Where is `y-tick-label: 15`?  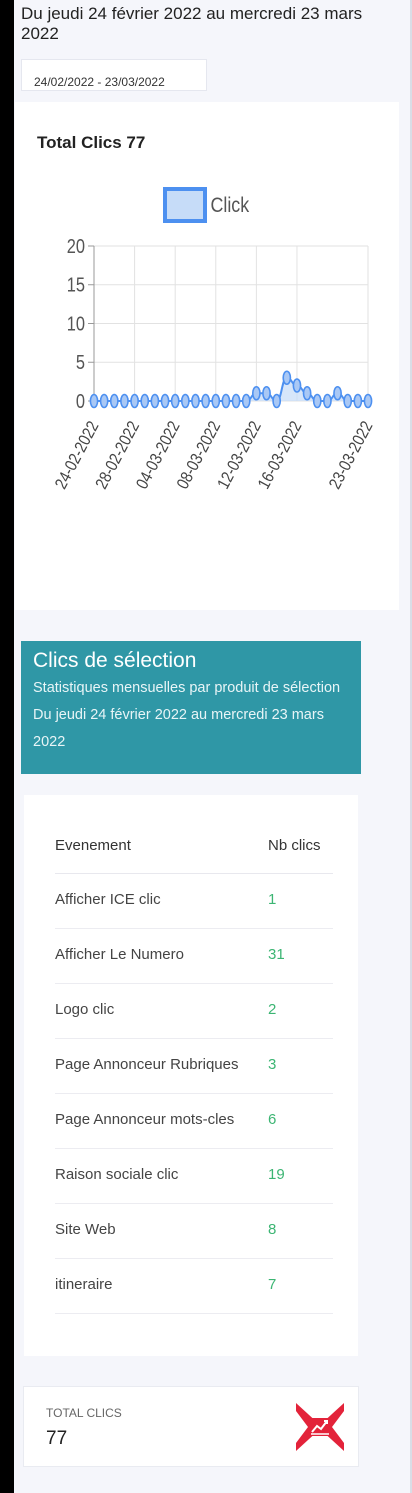 y-tick-label: 15 is located at coordinates (76, 284).